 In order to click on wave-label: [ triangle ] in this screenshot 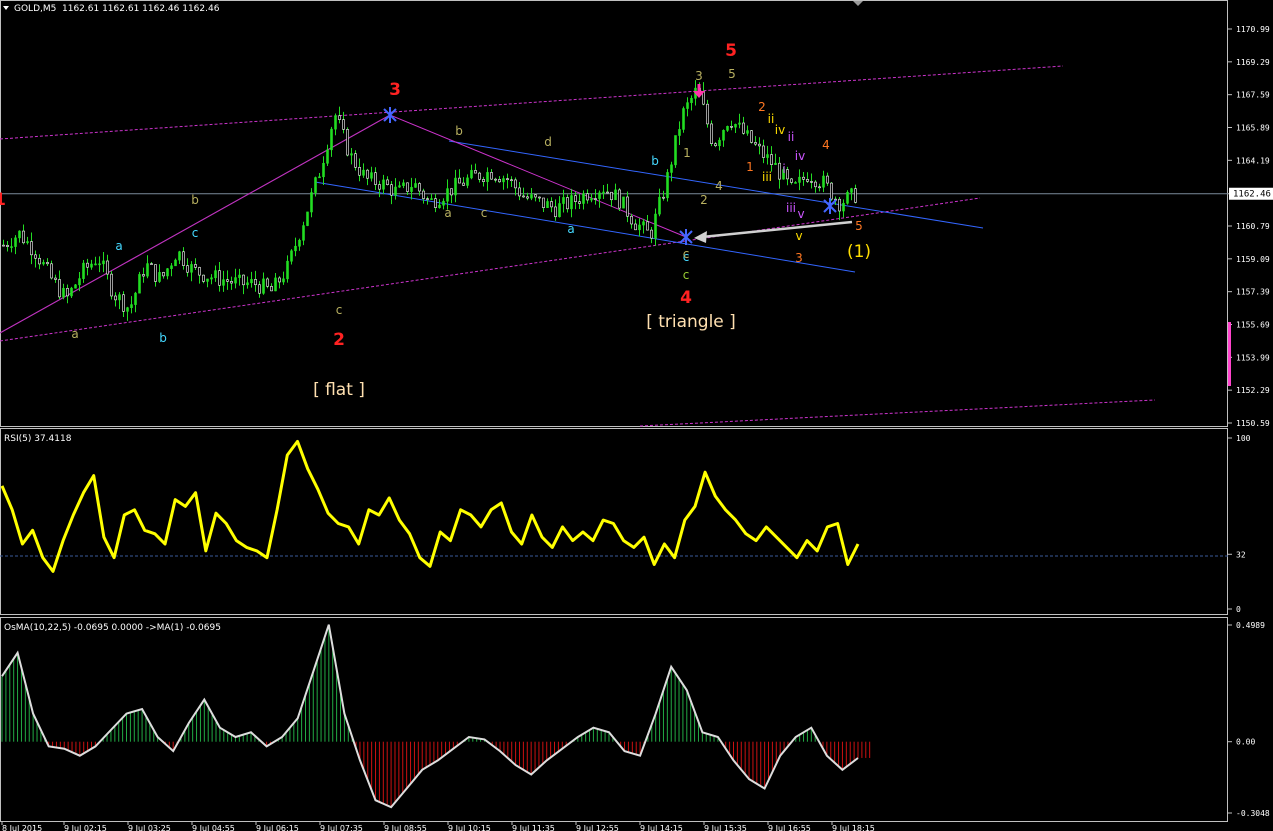, I will do `click(691, 322)`.